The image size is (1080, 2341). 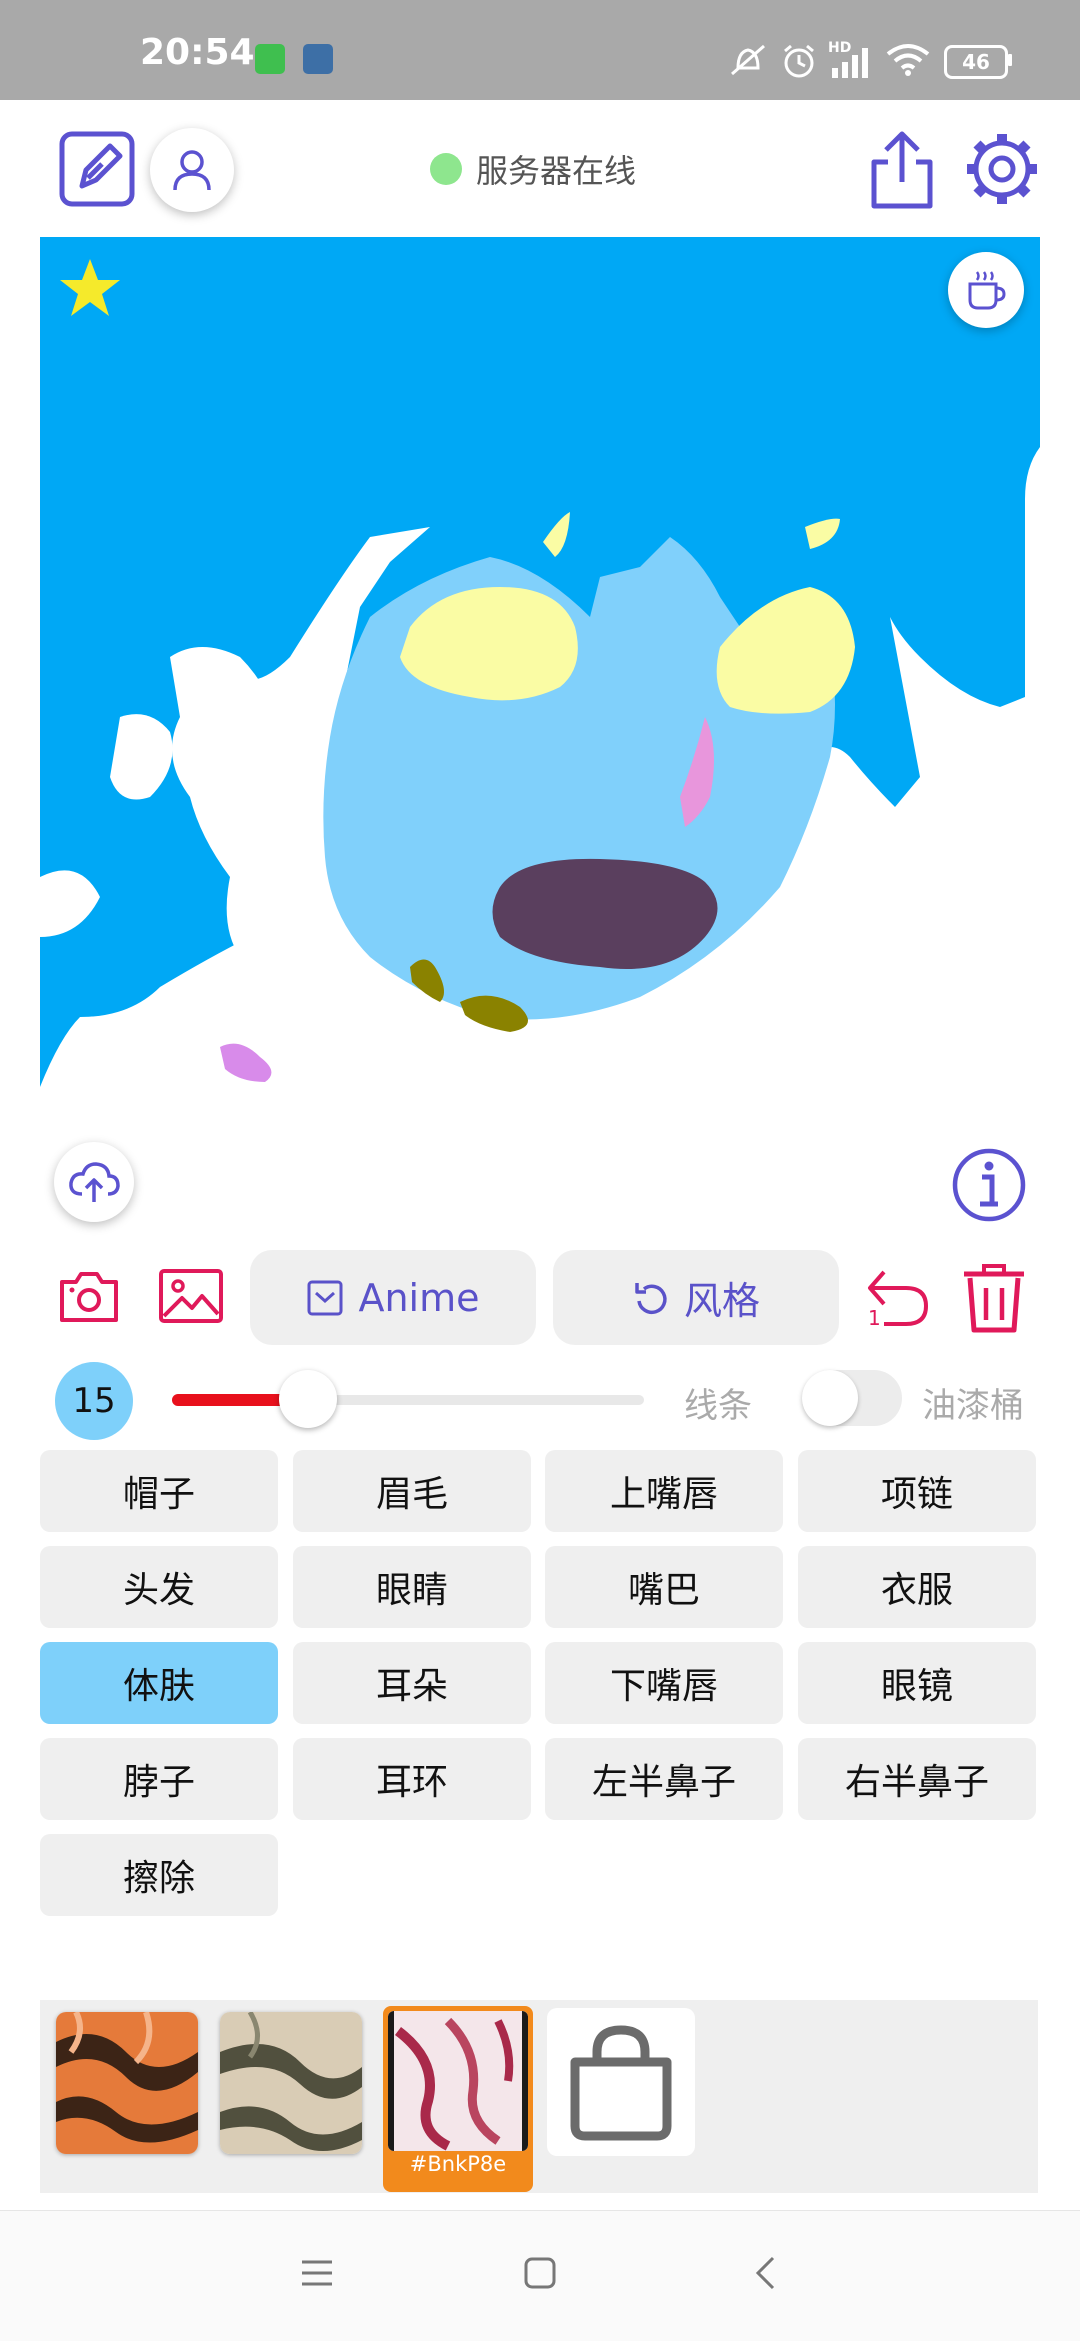 I want to click on info-button, so click(x=989, y=1185).